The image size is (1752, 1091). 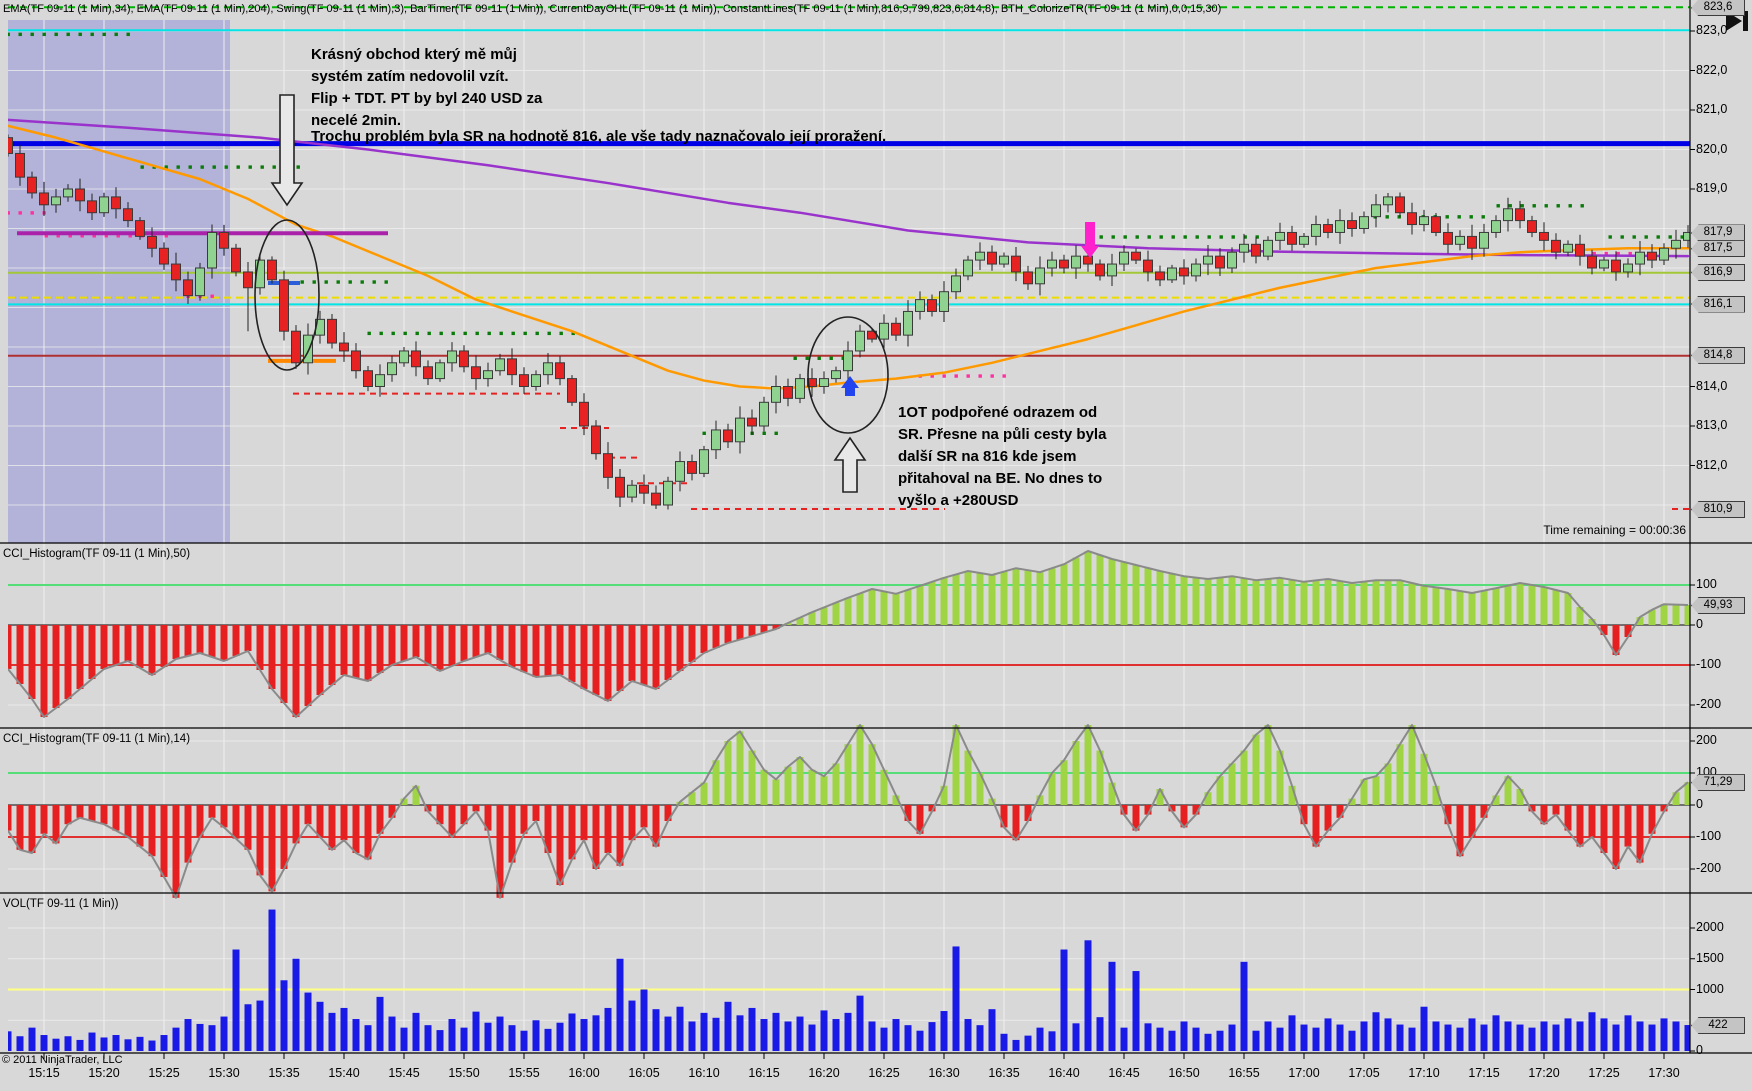 What do you see at coordinates (1712, 148) in the screenshot?
I see `price-axis-label: 820,0` at bounding box center [1712, 148].